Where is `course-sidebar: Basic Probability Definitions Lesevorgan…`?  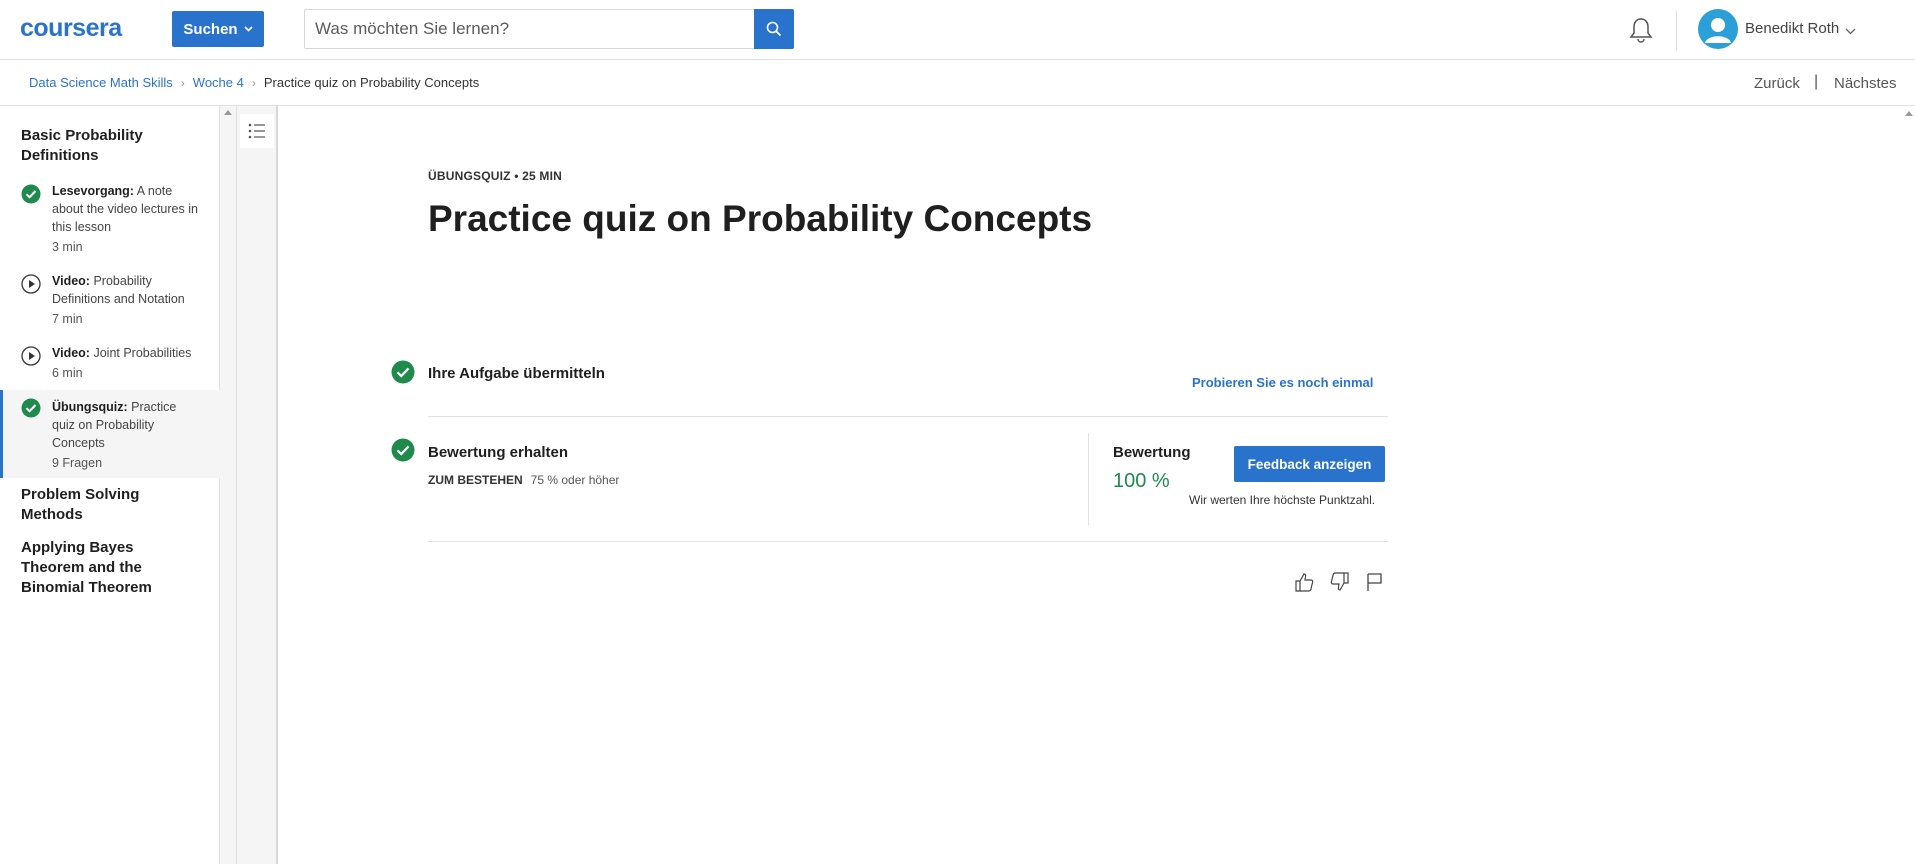
course-sidebar: Basic Probability Definitions Lesevorgan… is located at coordinates (110, 485).